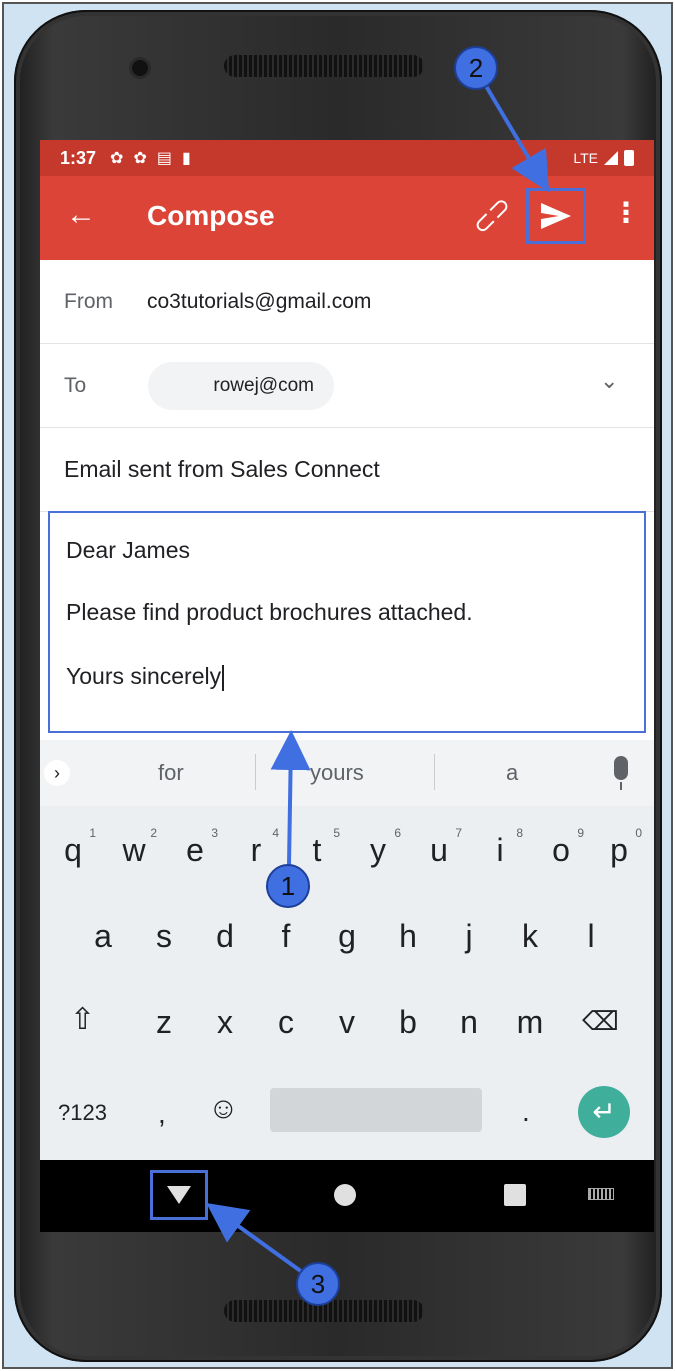 The width and height of the screenshot is (675, 1371). Describe the element at coordinates (517, 138) in the screenshot. I see `callout-2-arrow` at that location.